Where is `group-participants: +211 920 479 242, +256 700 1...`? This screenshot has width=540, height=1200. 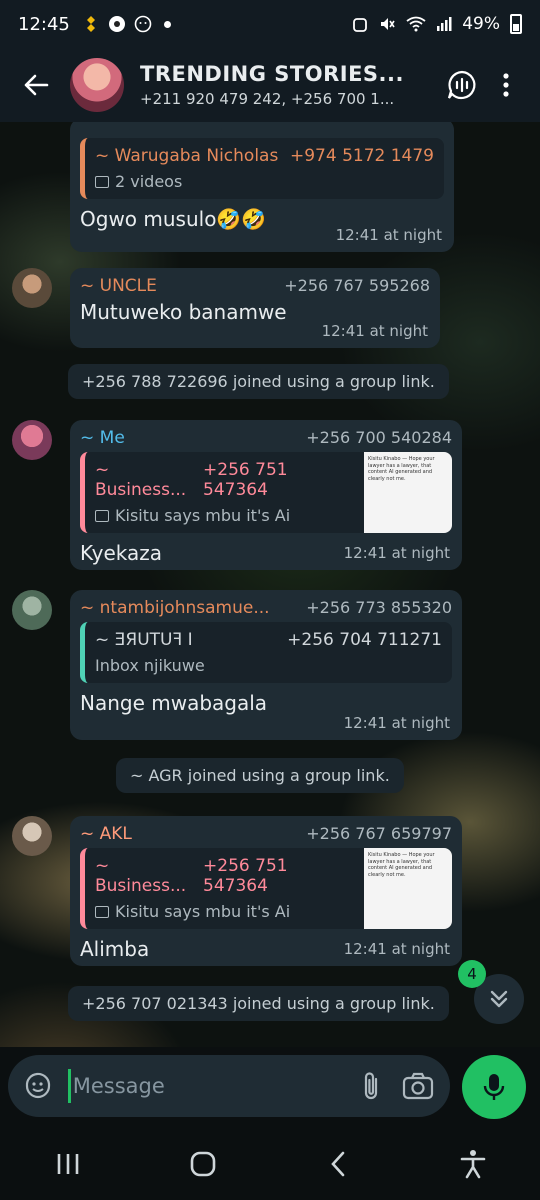 group-participants: +211 920 479 242, +256 700 1... is located at coordinates (267, 99).